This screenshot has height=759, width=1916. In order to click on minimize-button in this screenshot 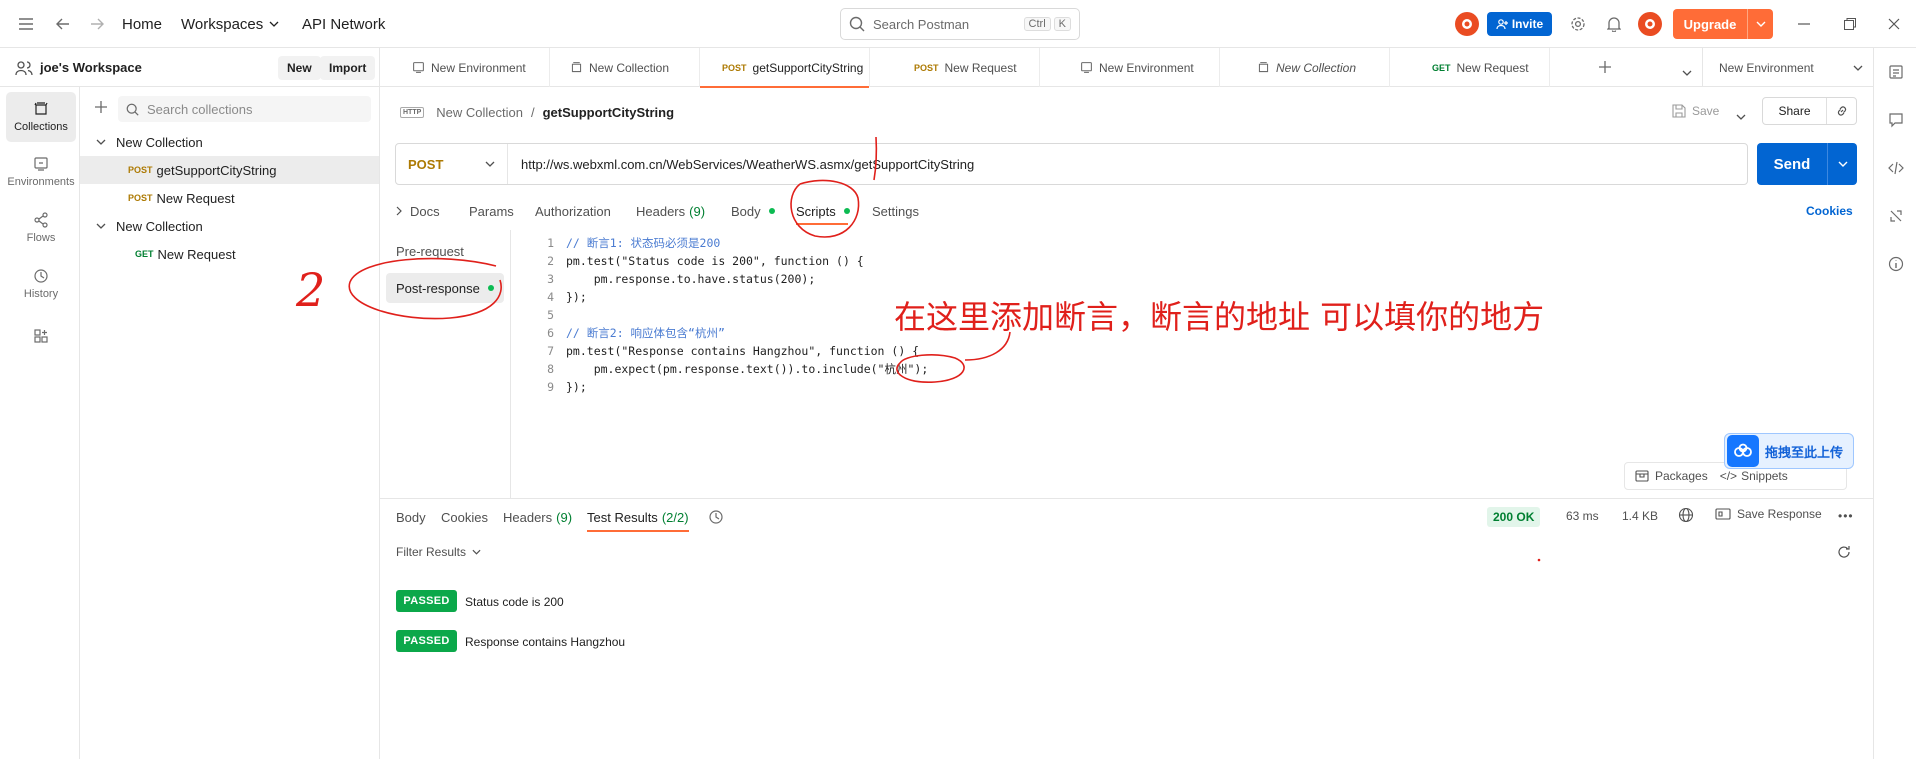, I will do `click(1804, 24)`.